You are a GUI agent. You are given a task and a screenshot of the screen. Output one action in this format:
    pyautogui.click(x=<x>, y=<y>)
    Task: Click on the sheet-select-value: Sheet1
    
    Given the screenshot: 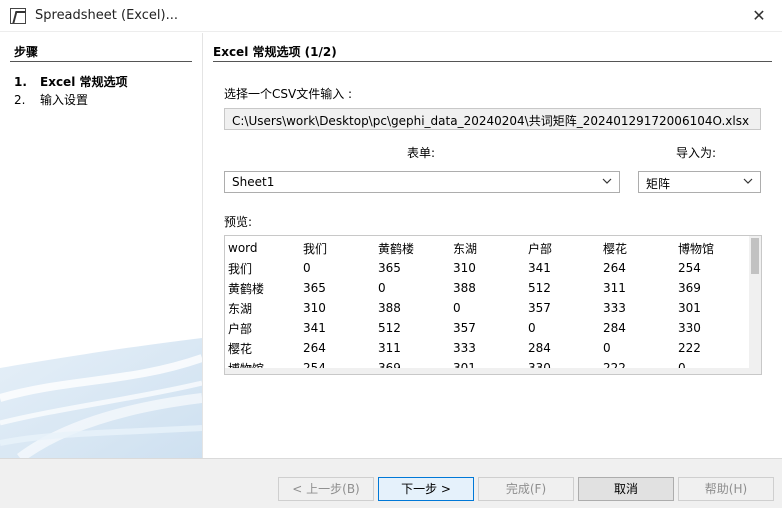 What is the action you would take?
    pyautogui.click(x=253, y=182)
    